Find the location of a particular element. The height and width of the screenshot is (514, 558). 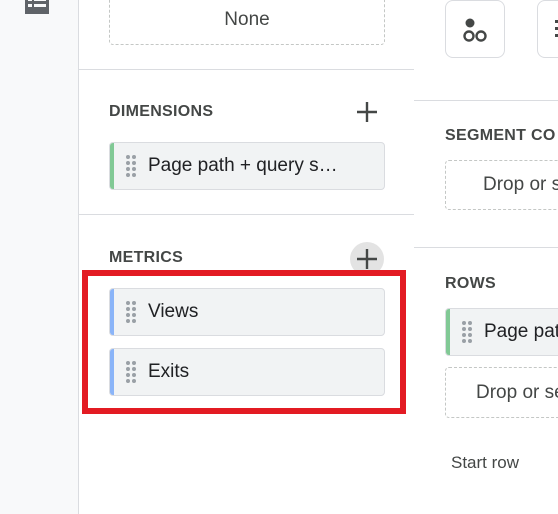

start-row-label: Start row is located at coordinates (485, 462).